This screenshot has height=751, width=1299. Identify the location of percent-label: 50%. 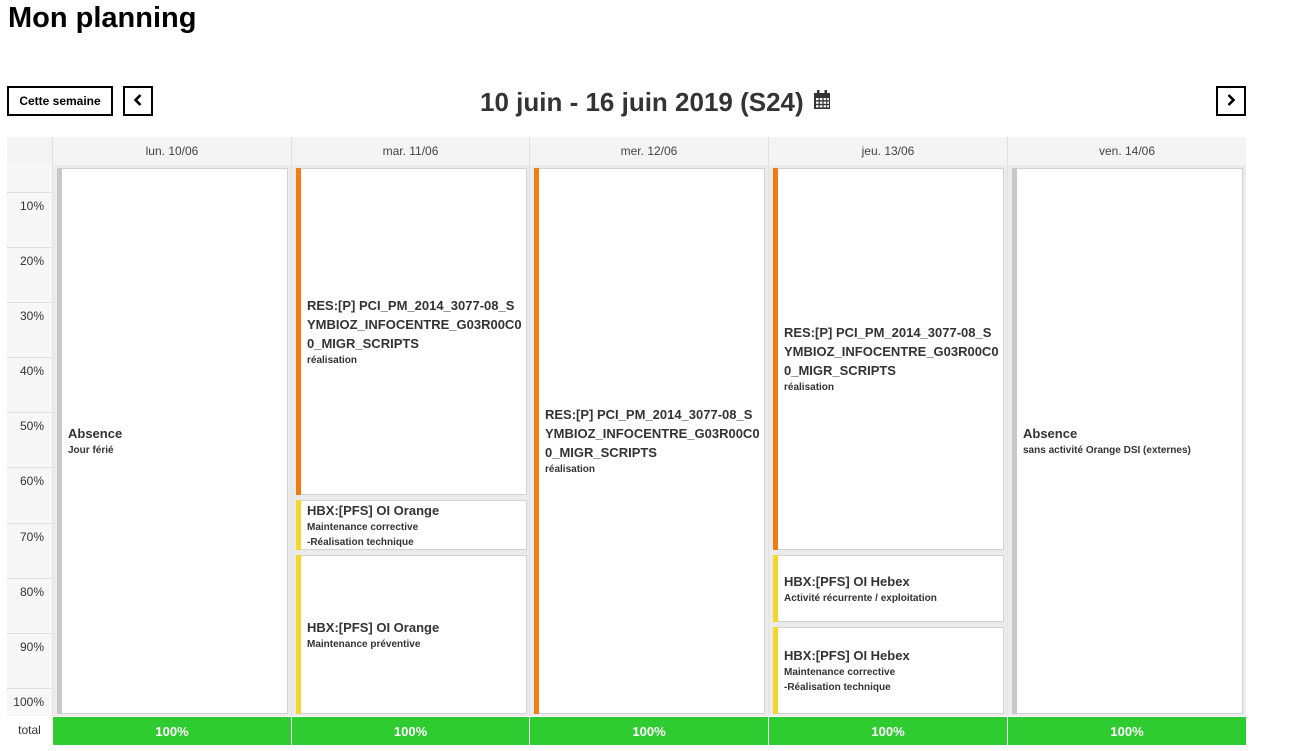
(31, 426).